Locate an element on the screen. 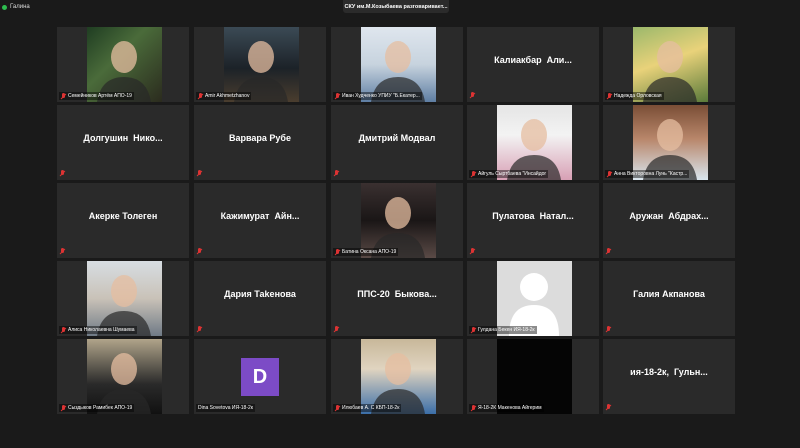  participant-label-text: Сыздыков Рамибек АПО-19 is located at coordinates (100, 408).